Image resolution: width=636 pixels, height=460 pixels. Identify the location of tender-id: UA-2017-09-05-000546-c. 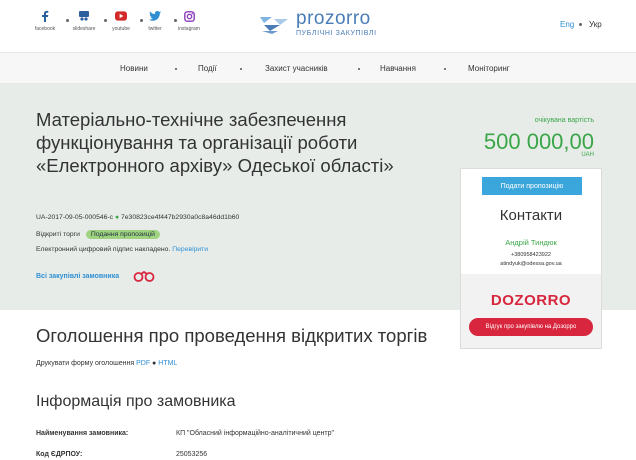
(75, 217).